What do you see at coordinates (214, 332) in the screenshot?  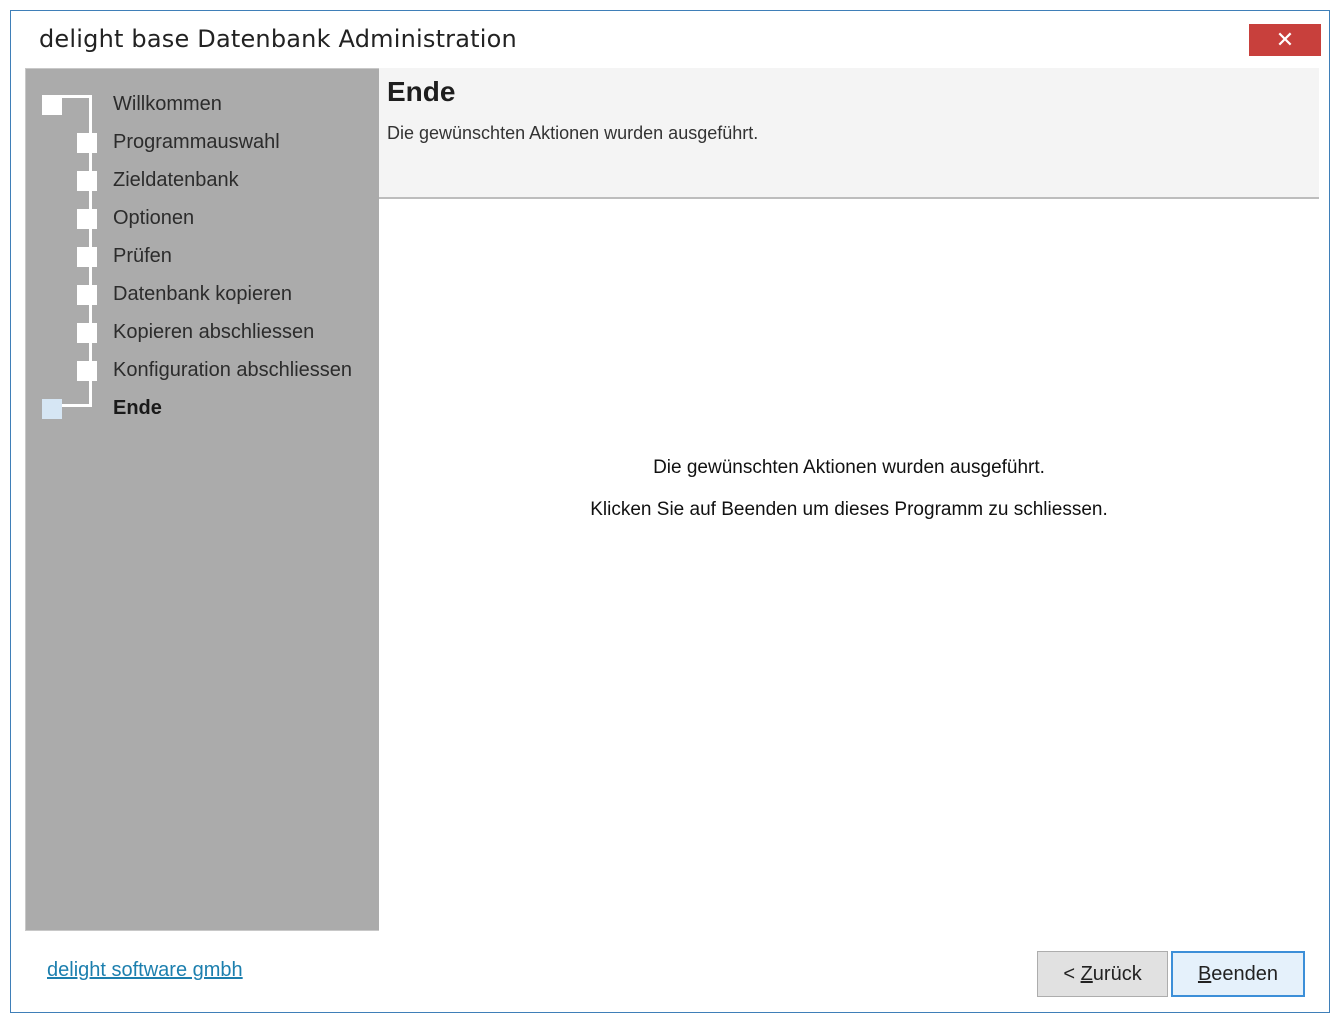 I see `step-kopieren-abschliessen: Kopieren abschliessen` at bounding box center [214, 332].